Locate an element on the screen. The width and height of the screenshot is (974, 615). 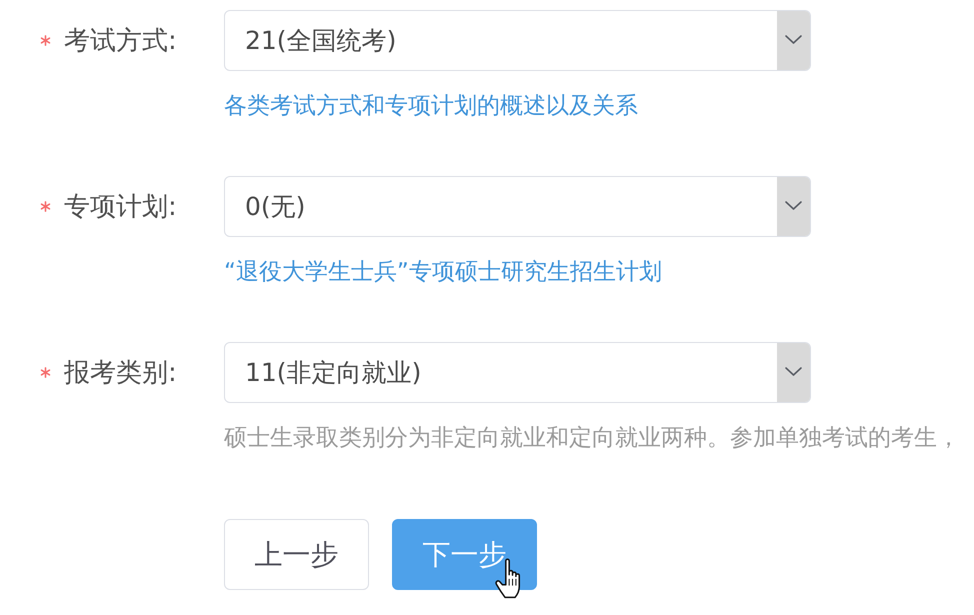
field-label: 考试方式: is located at coordinates (120, 41).